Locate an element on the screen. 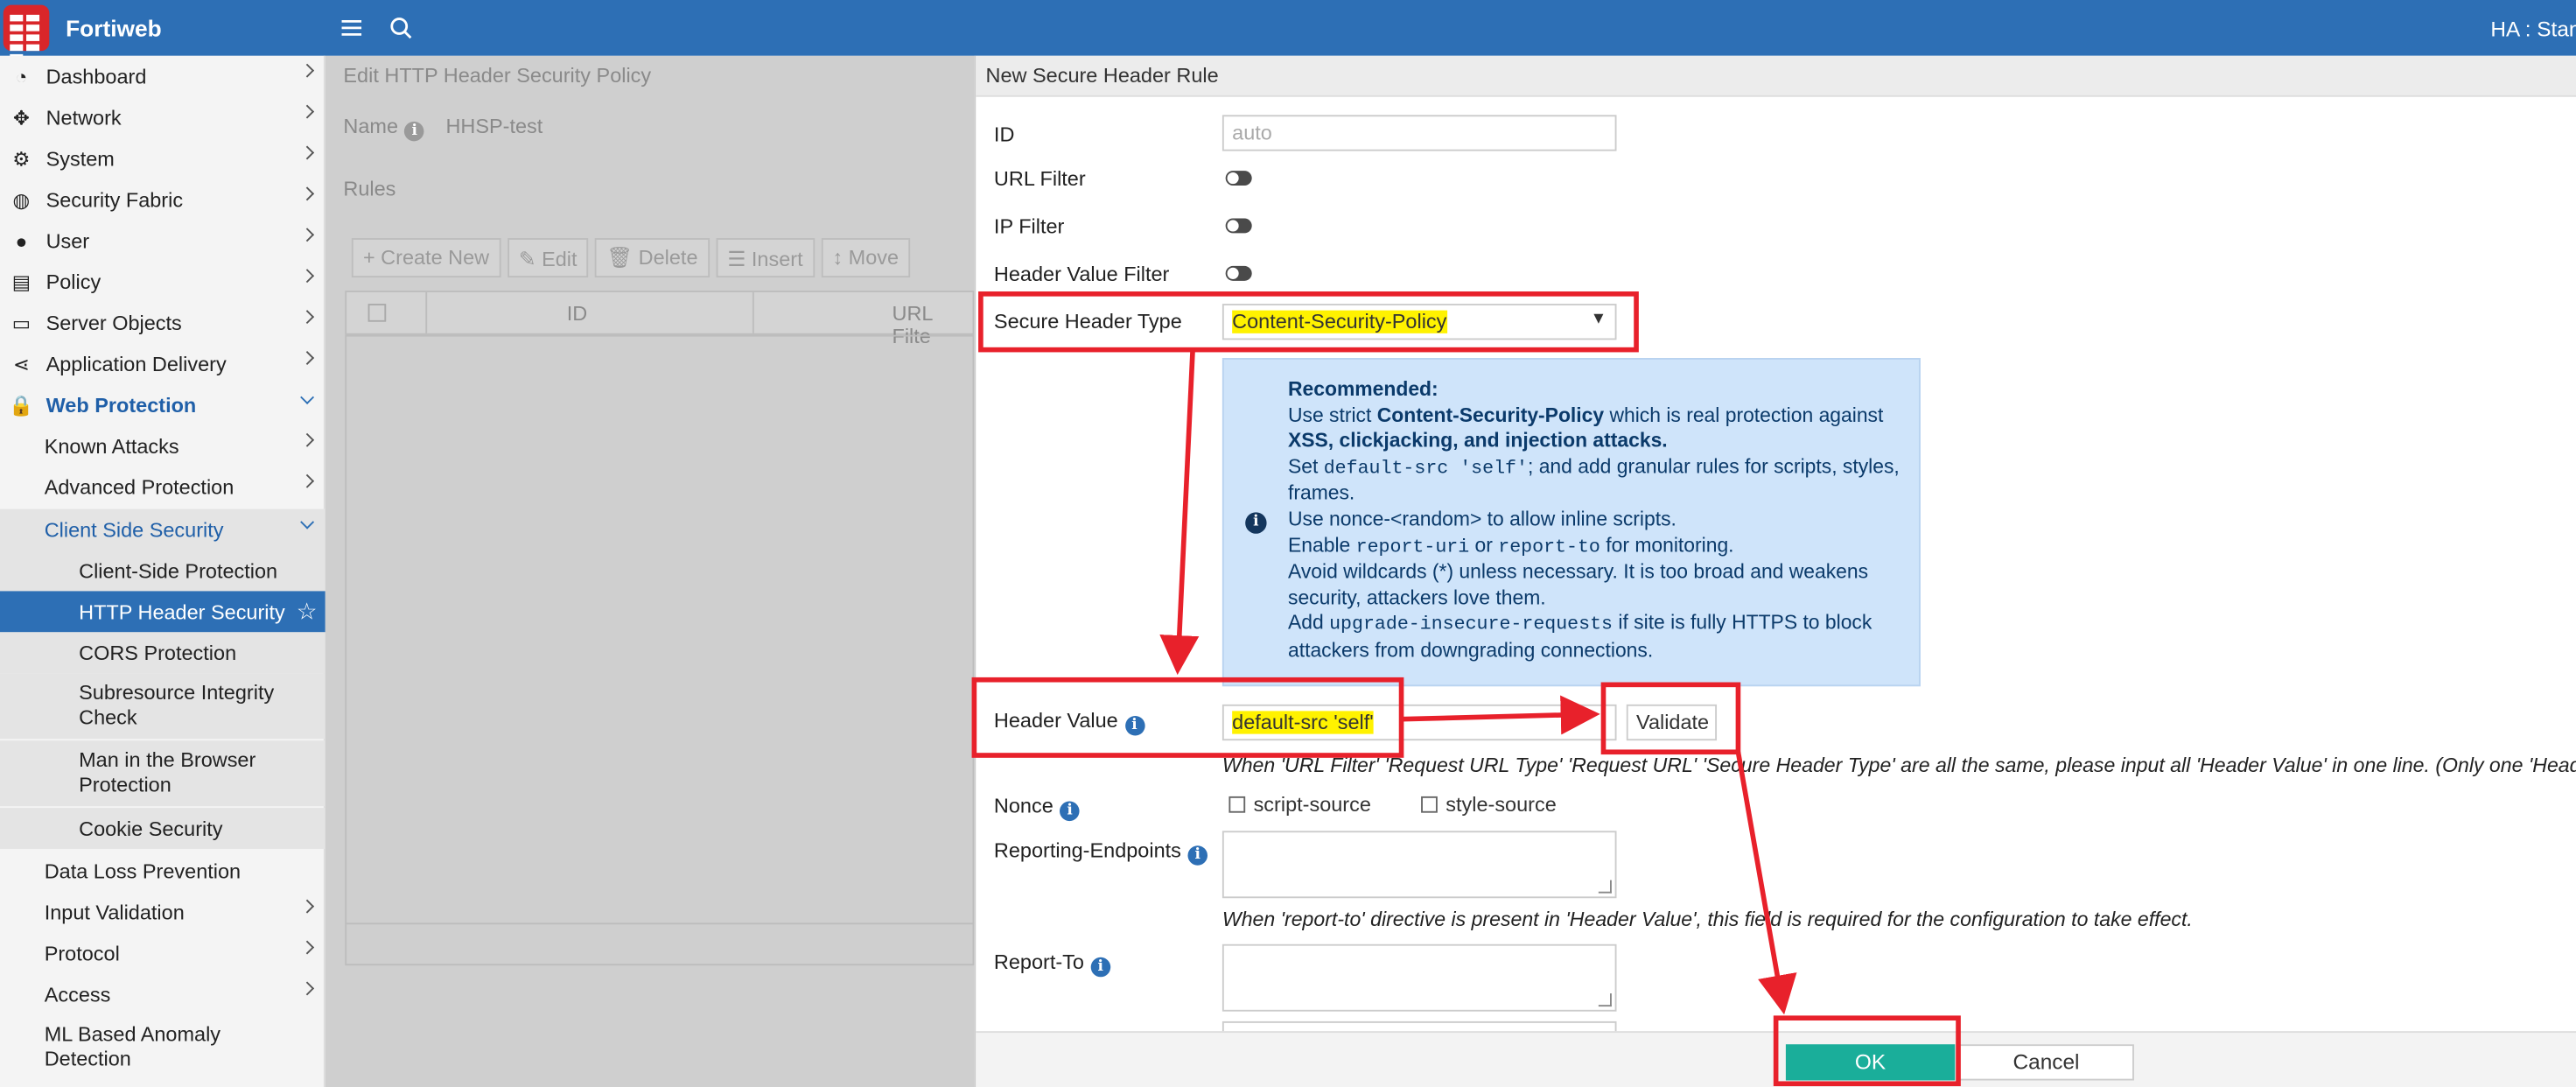 The image size is (2576, 1087). sidebar-item-system: ⚙ System is located at coordinates (163, 158).